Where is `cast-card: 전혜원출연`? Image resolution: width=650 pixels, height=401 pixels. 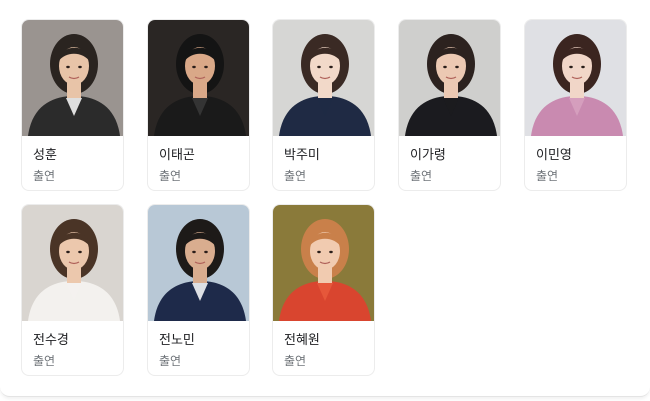
cast-card: 전혜원출연 is located at coordinates (323, 290).